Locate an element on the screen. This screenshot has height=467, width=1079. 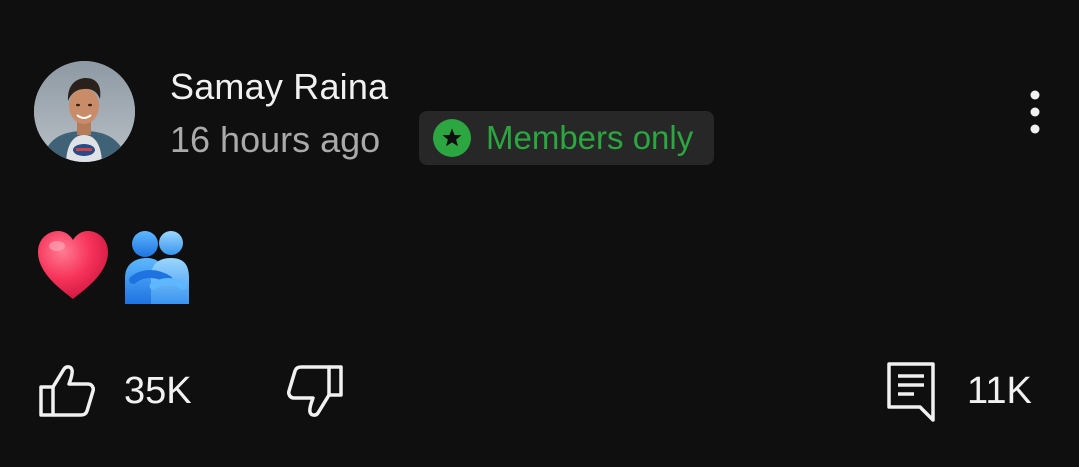
people-hugging-emoji is located at coordinates (157, 266).